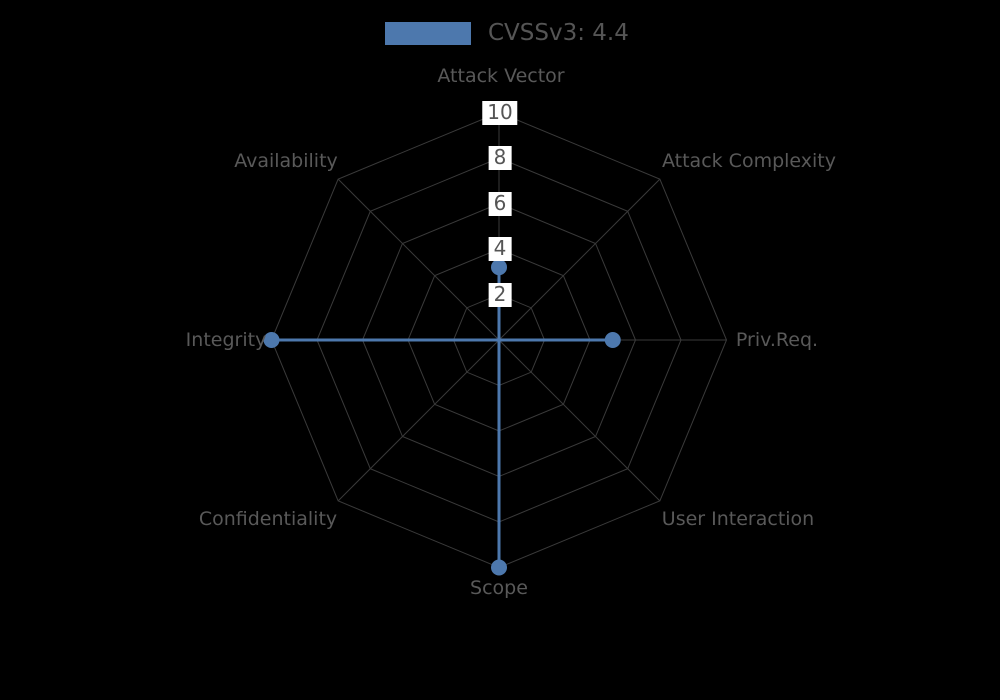 Image resolution: width=1000 pixels, height=700 pixels. Describe the element at coordinates (500, 249) in the screenshot. I see `radial-tick-4: 4` at that location.